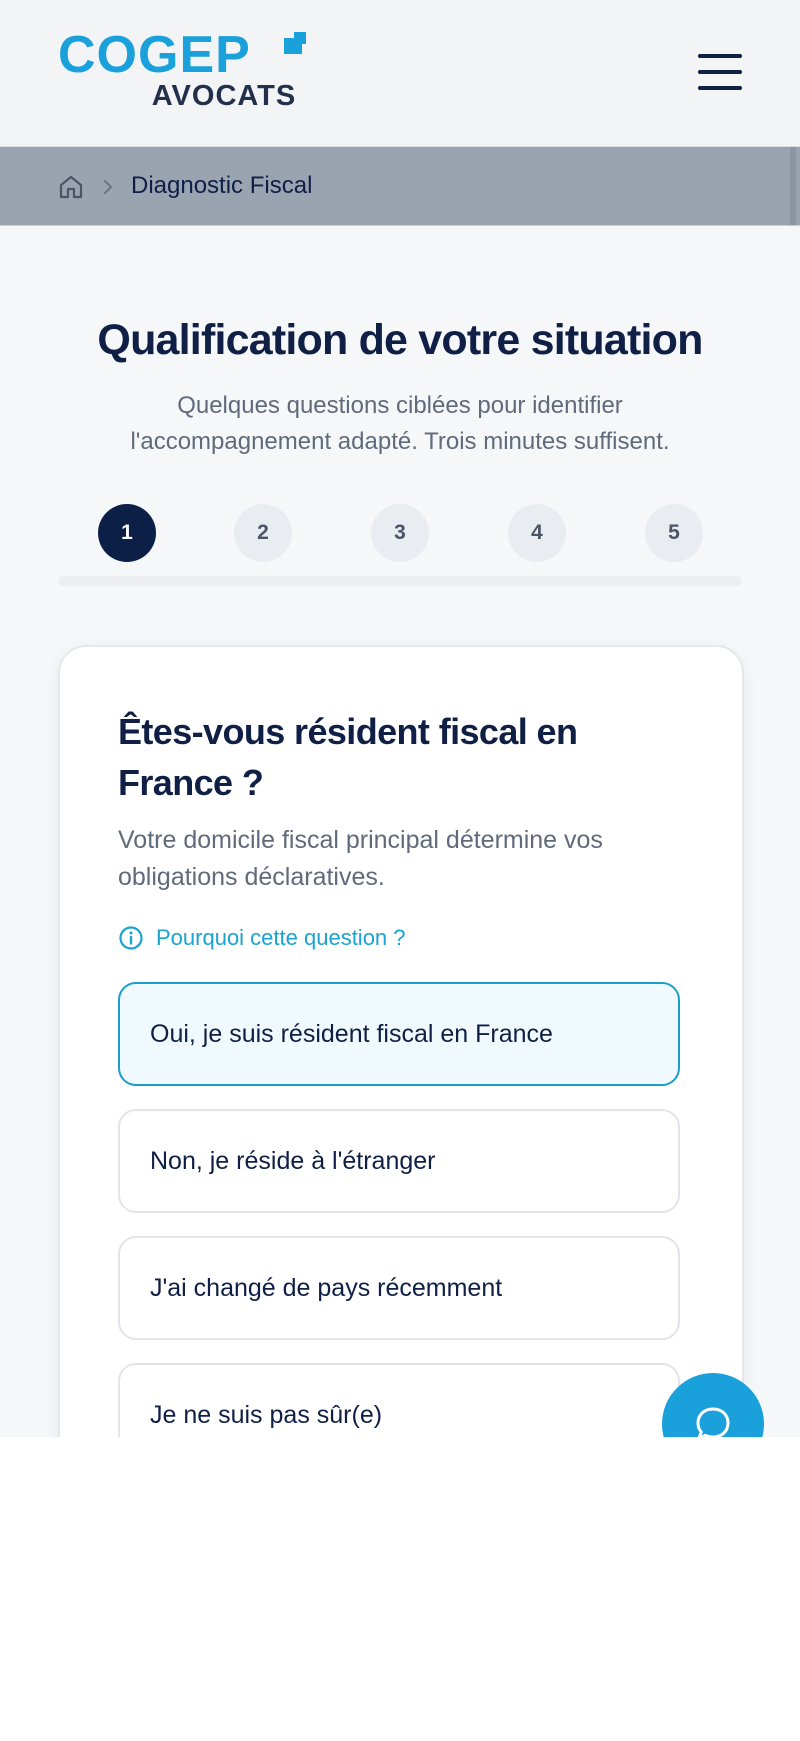  I want to click on option-label: Non, je réside à l'étranger, so click(293, 1160).